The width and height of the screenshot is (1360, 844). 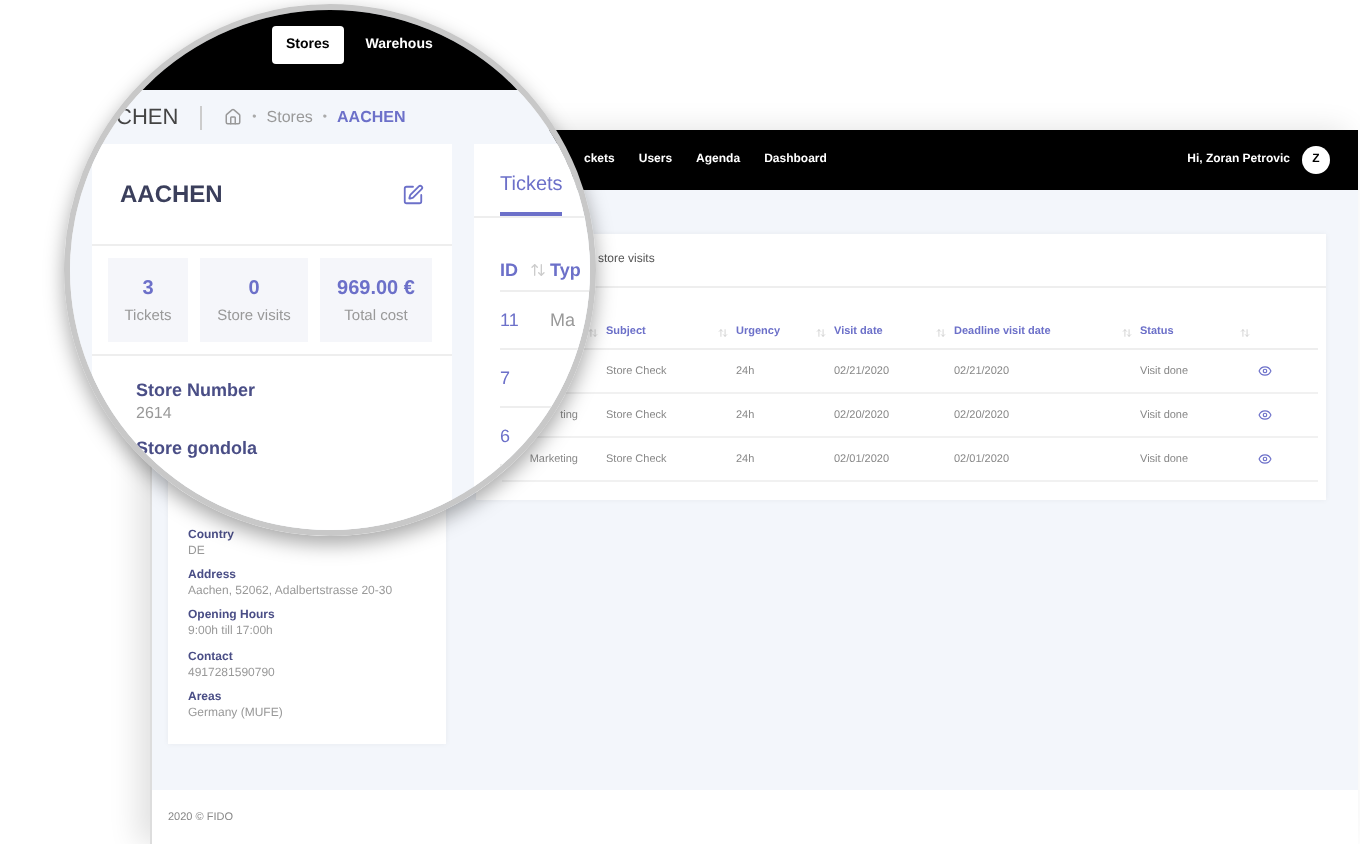 I want to click on stat-value: 969.00 €, so click(x=376, y=288).